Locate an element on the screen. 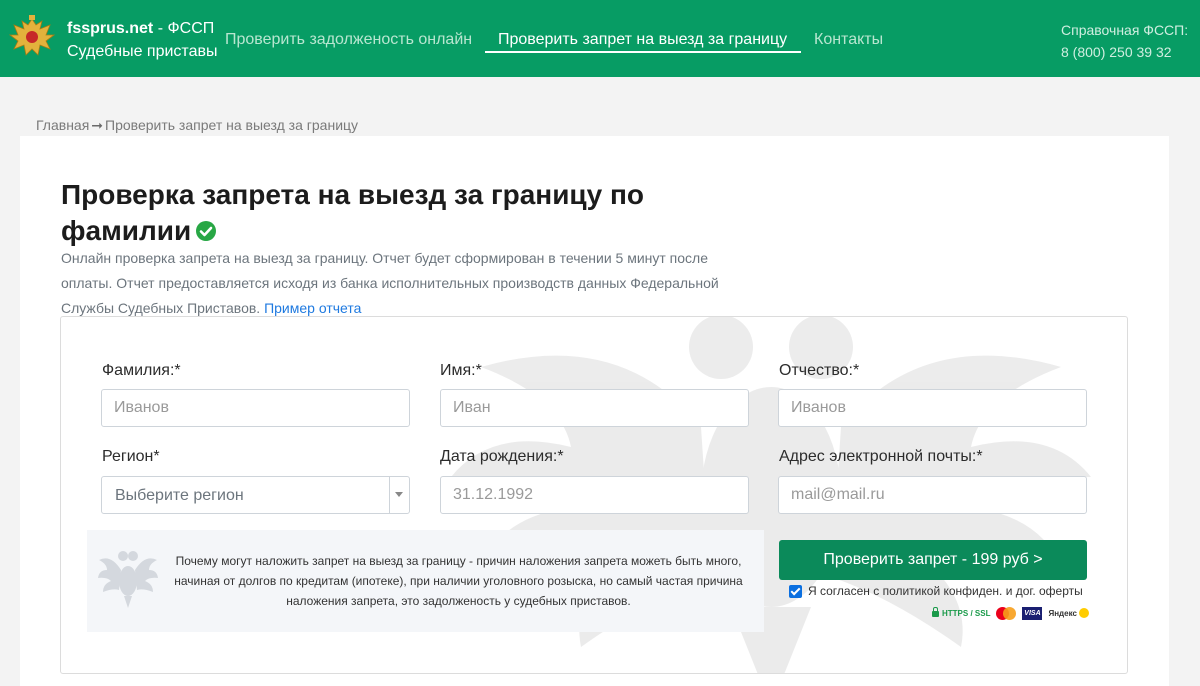  surname-input is located at coordinates (255, 408).